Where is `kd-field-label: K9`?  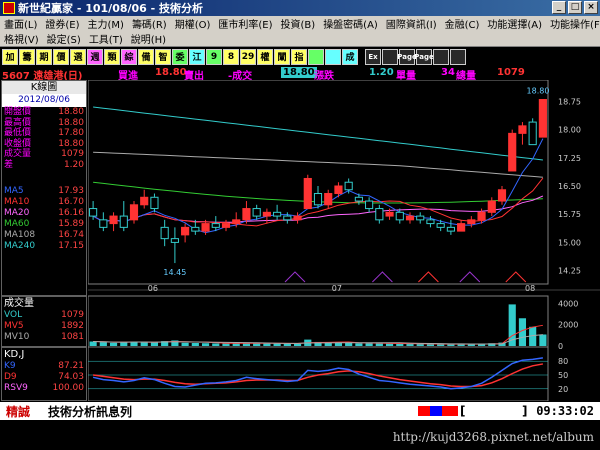 kd-field-label: K9 is located at coordinates (10, 366).